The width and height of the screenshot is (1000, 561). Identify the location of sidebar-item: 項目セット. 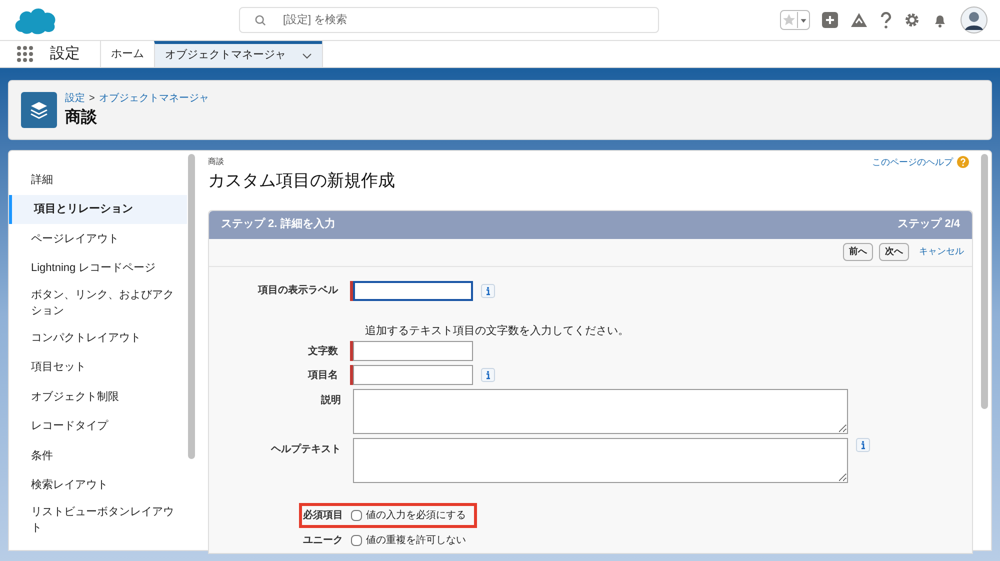
(98, 367).